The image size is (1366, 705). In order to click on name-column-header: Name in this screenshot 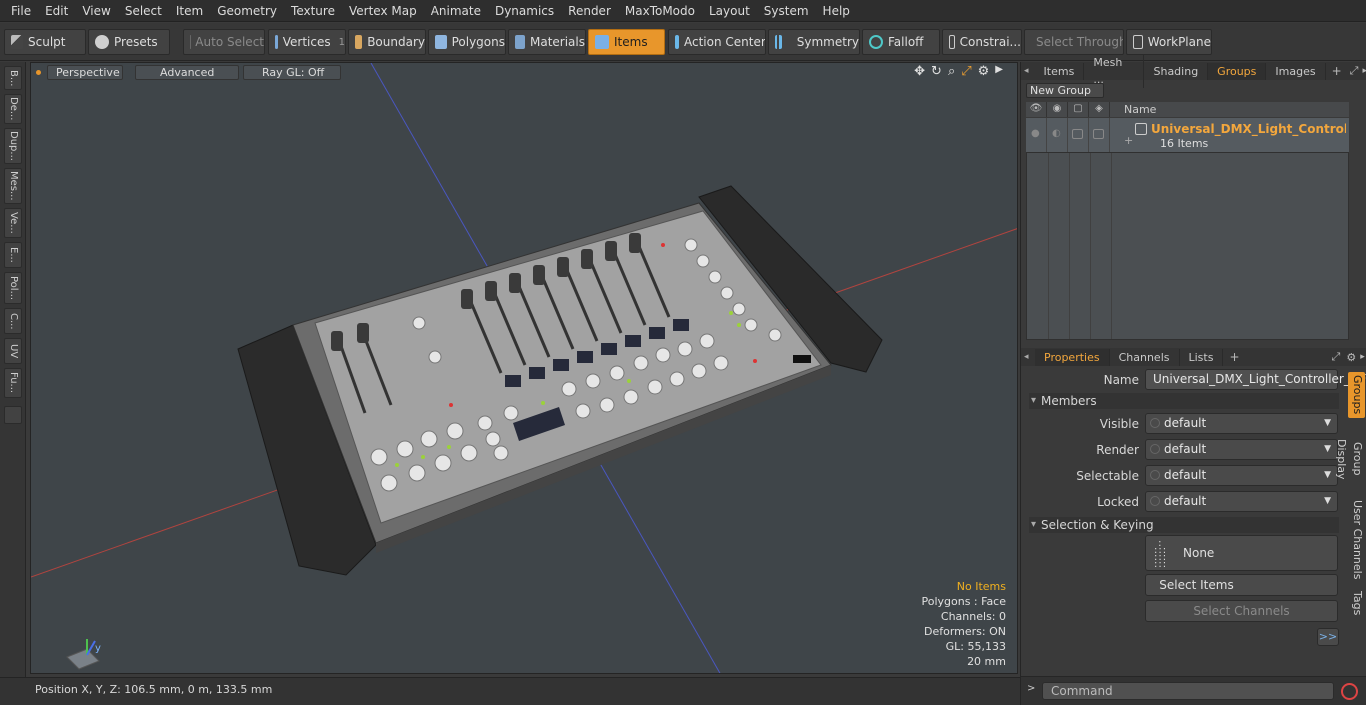, I will do `click(1133, 109)`.